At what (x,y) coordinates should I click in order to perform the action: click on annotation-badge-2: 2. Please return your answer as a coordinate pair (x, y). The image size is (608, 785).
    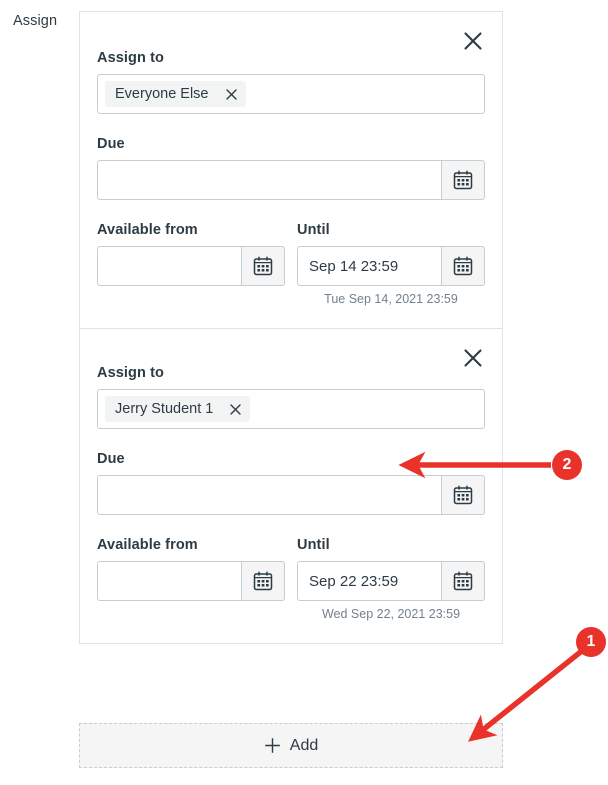
    Looking at the image, I should click on (567, 465).